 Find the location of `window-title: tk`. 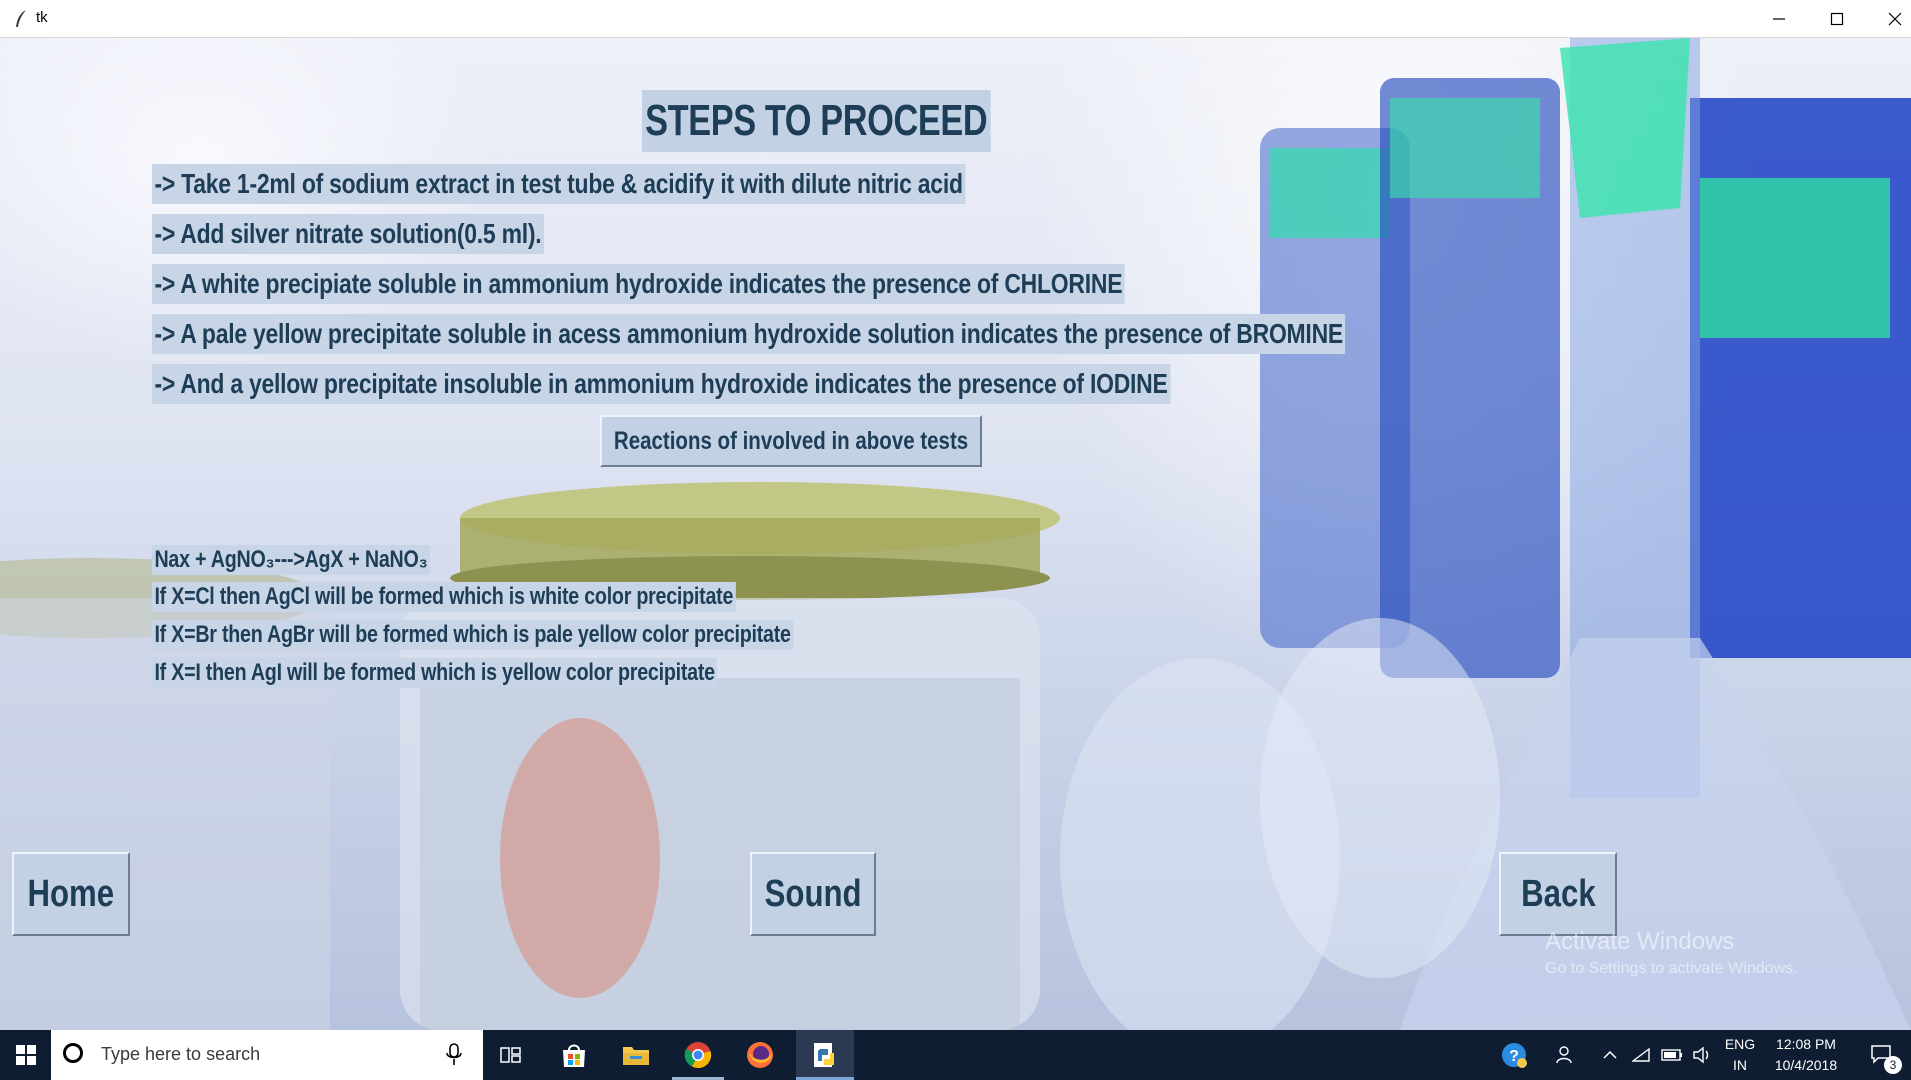

window-title: tk is located at coordinates (42, 17).